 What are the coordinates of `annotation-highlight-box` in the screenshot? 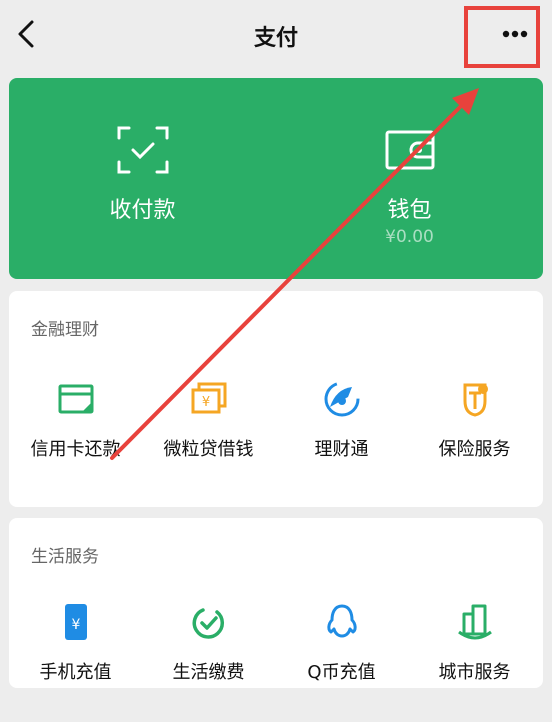 It's located at (502, 37).